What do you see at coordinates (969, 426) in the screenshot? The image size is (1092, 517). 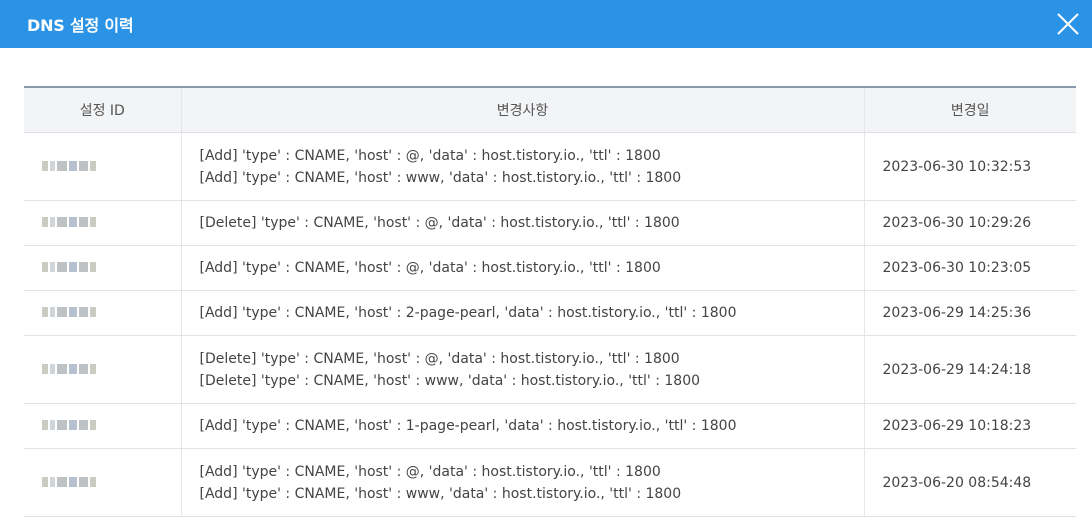 I see `changed-date-cell: 2023-06-29 10:18:23` at bounding box center [969, 426].